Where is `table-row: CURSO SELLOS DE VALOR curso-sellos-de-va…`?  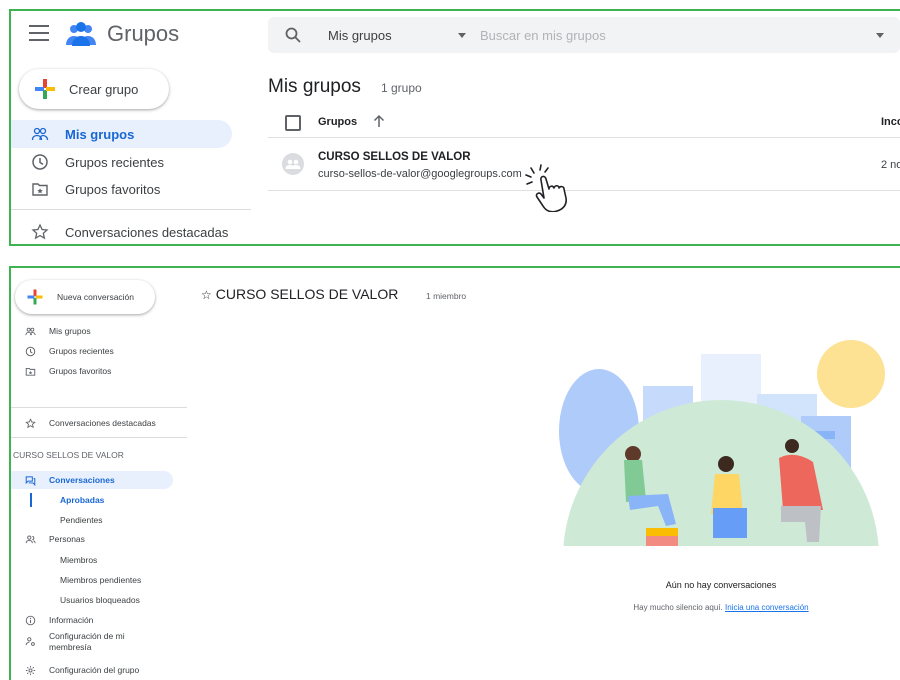
table-row: CURSO SELLOS DE VALOR curso-sellos-de-va… is located at coordinates (584, 167).